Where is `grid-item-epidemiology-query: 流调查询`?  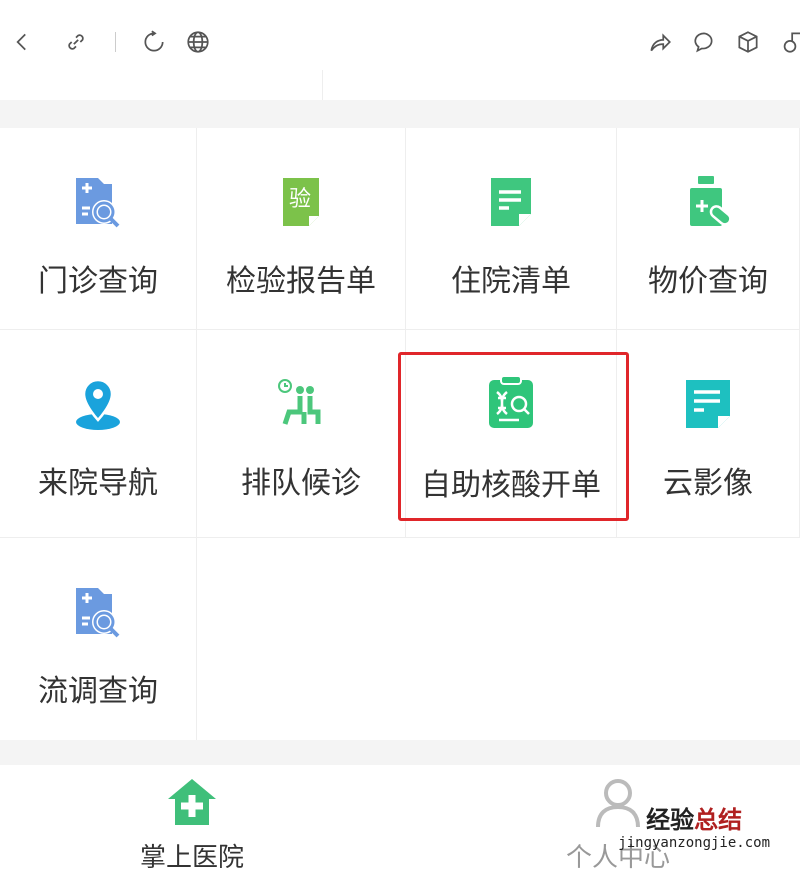 grid-item-epidemiology-query: 流调查询 is located at coordinates (98, 639).